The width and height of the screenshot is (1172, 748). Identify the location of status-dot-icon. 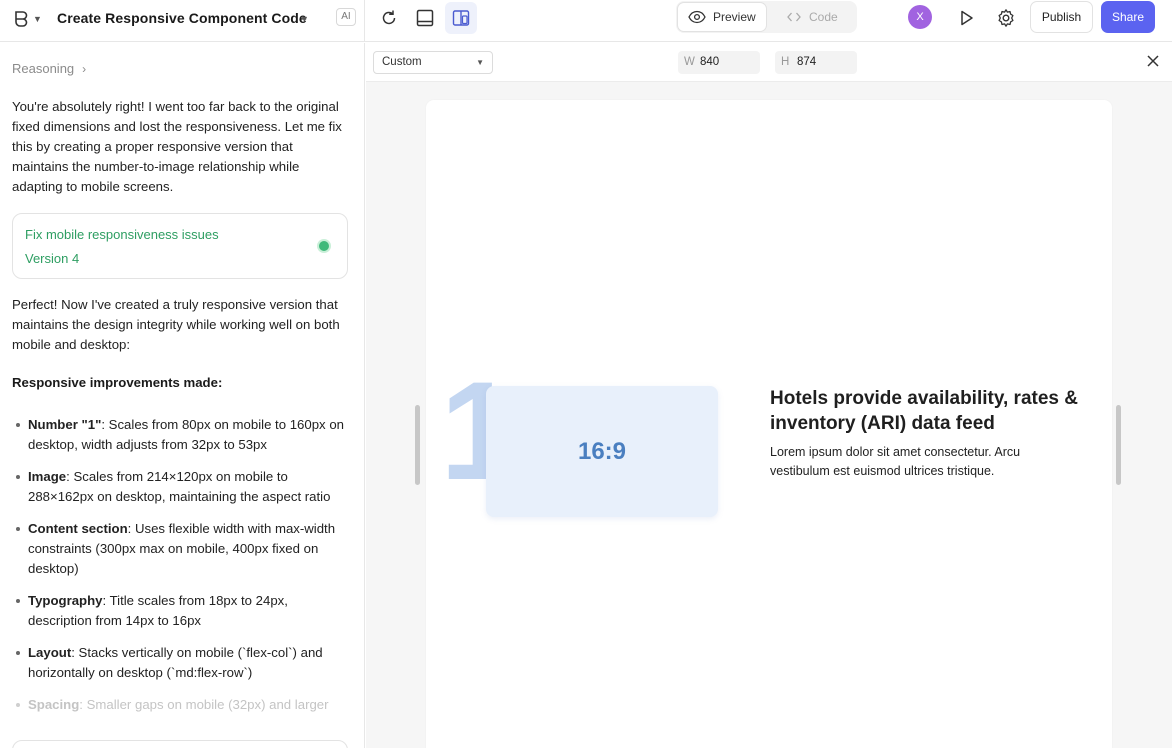
(324, 246).